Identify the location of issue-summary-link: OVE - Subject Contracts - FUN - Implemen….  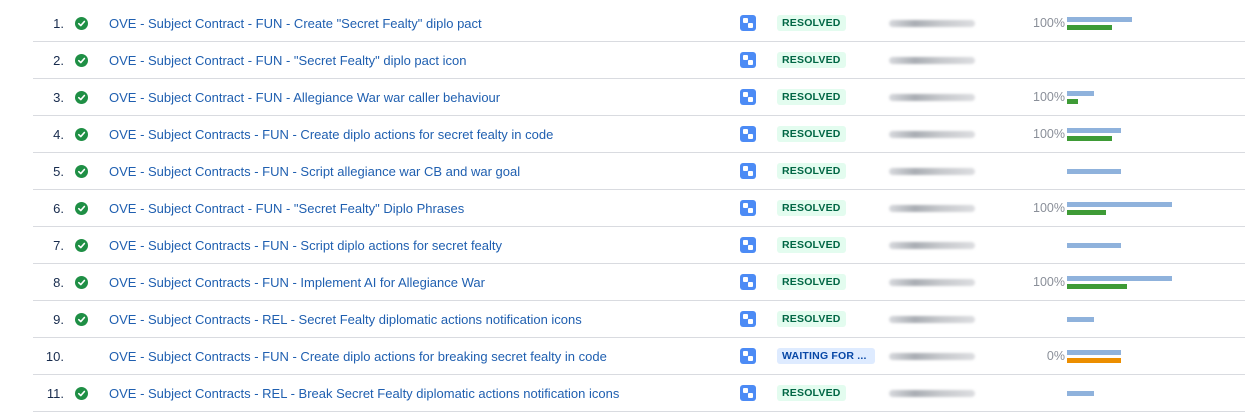
(297, 282).